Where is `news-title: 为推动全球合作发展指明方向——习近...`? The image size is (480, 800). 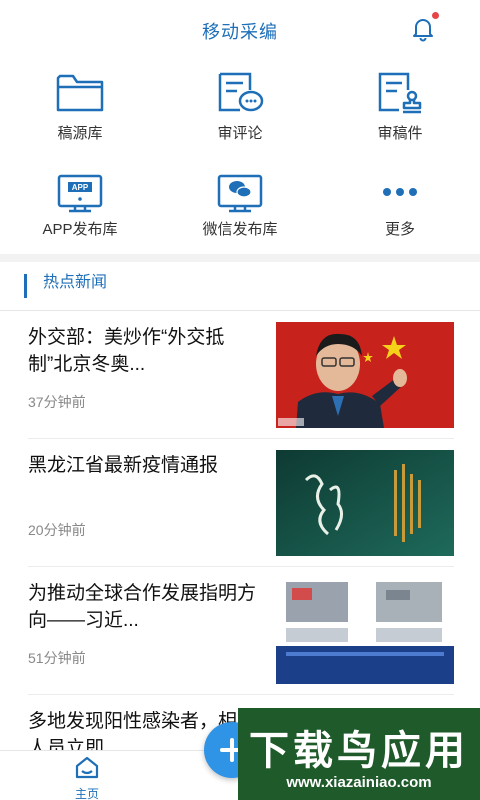
news-title: 为推动全球合作发展指明方向——习近... is located at coordinates (142, 607).